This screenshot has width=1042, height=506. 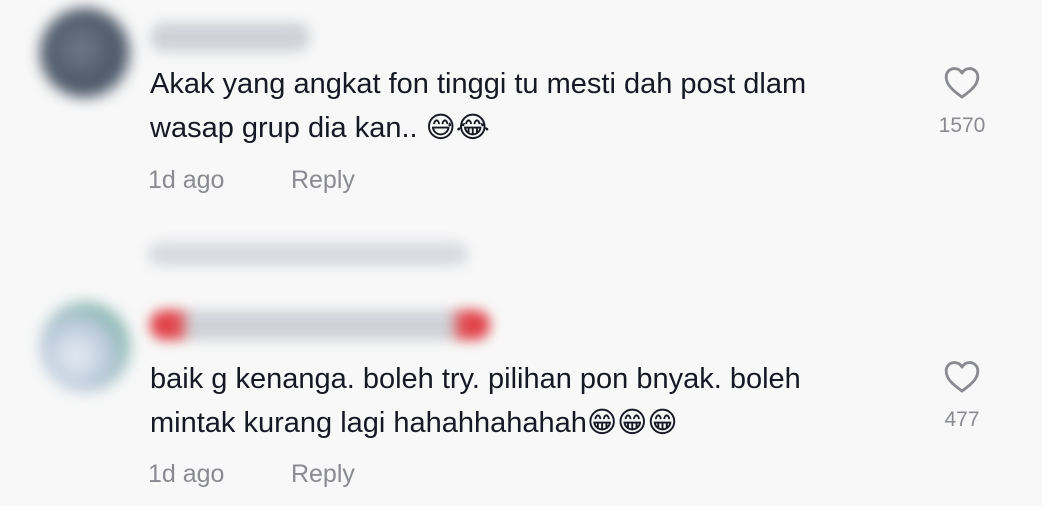 What do you see at coordinates (962, 395) in the screenshot?
I see `like-button: 477` at bounding box center [962, 395].